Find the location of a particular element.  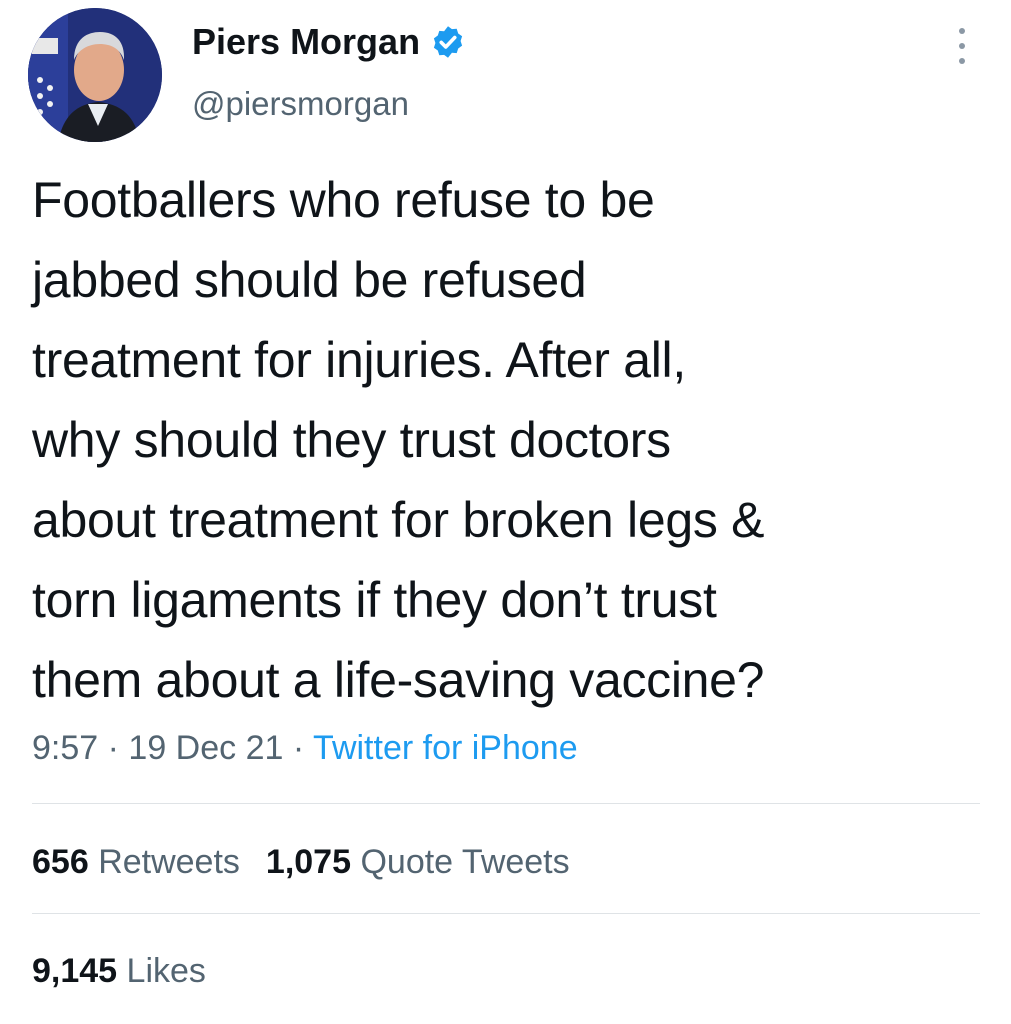

quote-tweets-label: Quote Tweets is located at coordinates (465, 862).